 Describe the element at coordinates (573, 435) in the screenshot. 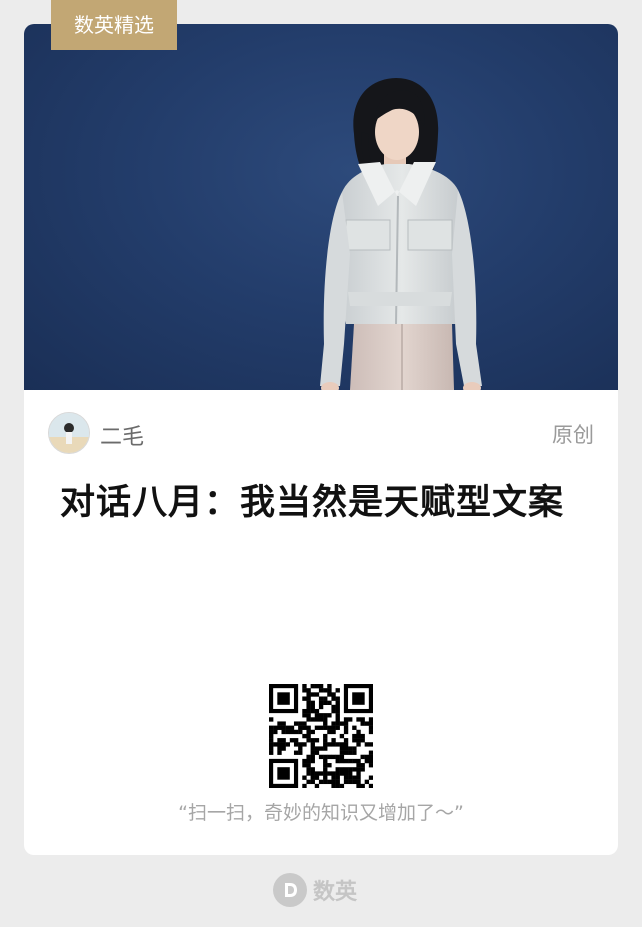

I see `original-badge: 原创` at that location.